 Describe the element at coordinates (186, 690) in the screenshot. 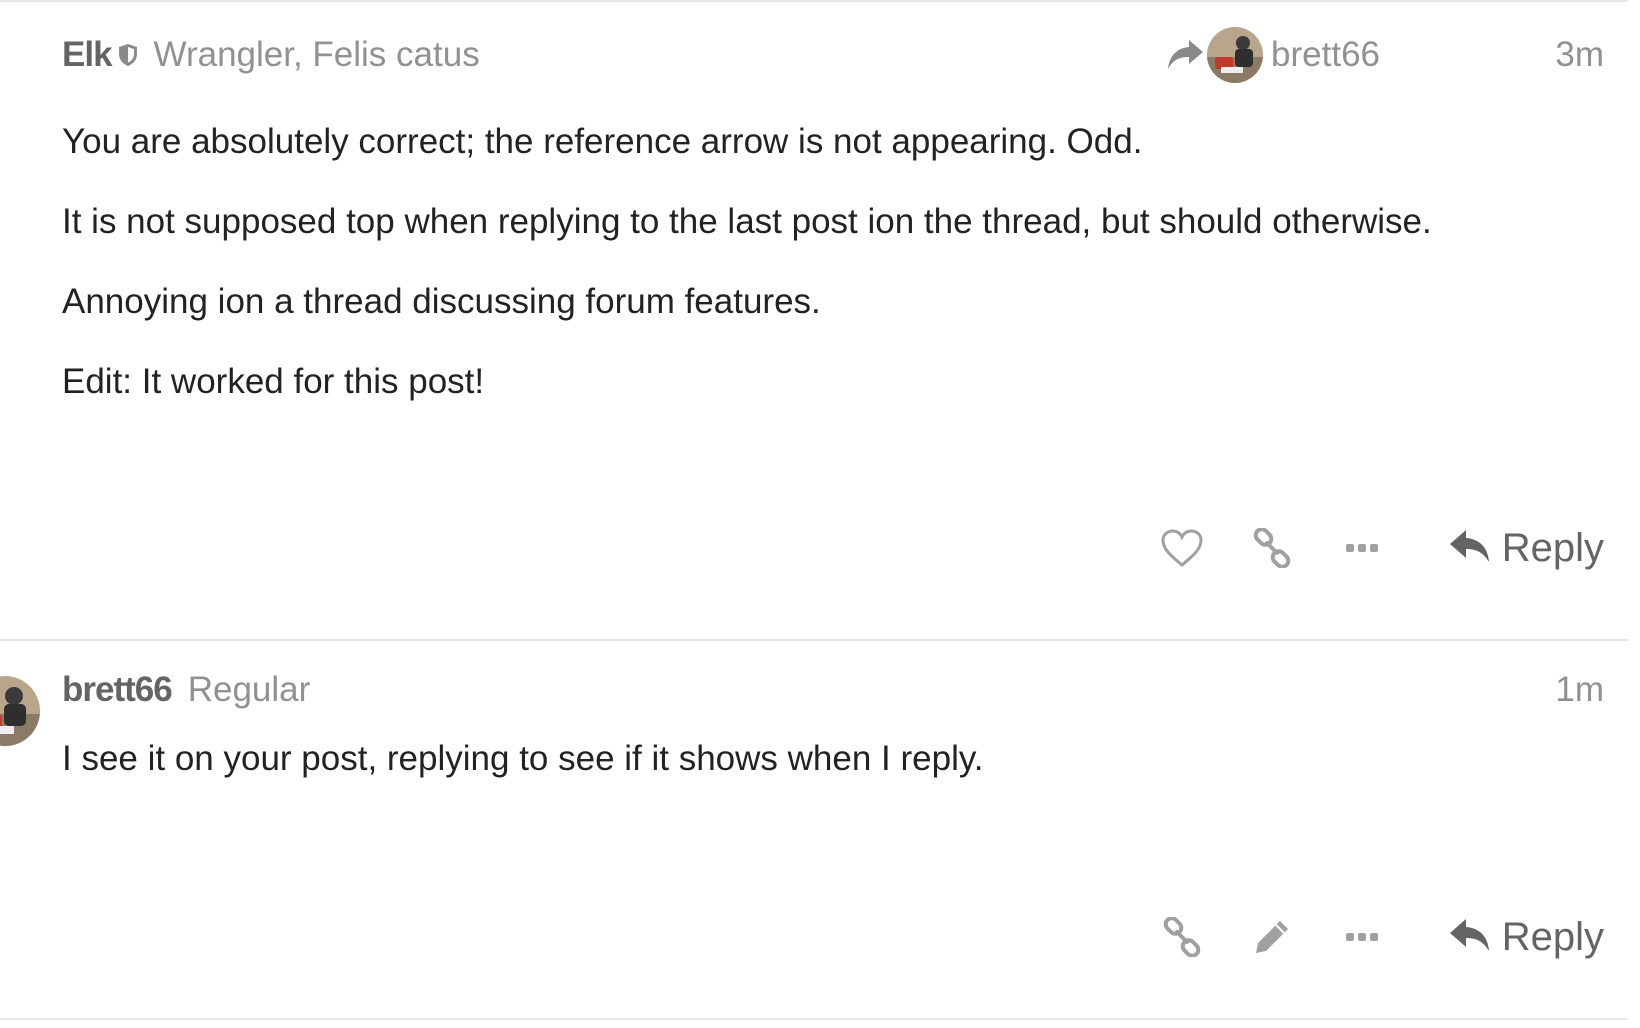

I see `post-meta: brett66 Regular` at that location.